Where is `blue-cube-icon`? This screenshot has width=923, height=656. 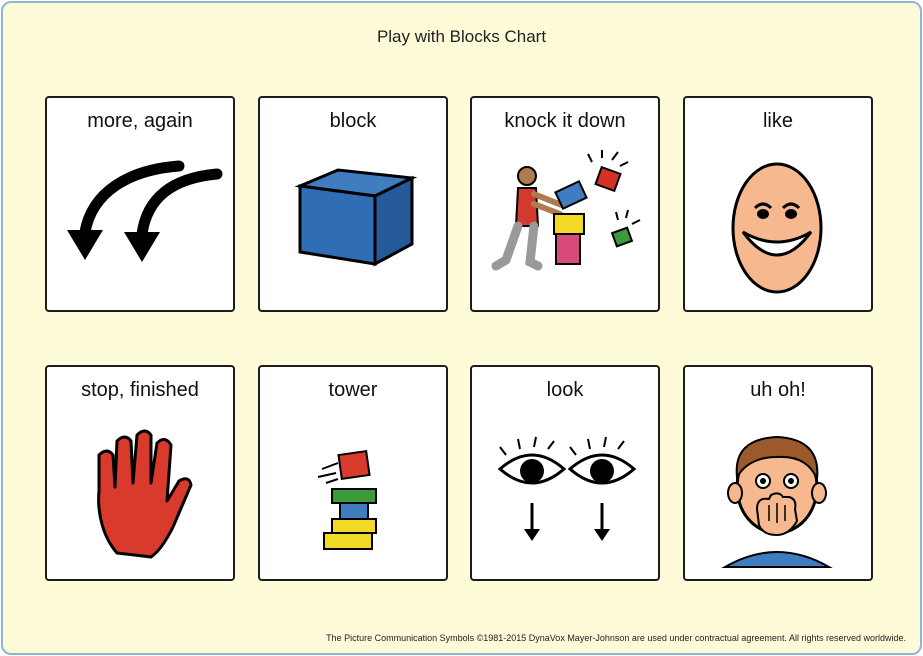
blue-cube-icon is located at coordinates (356, 217).